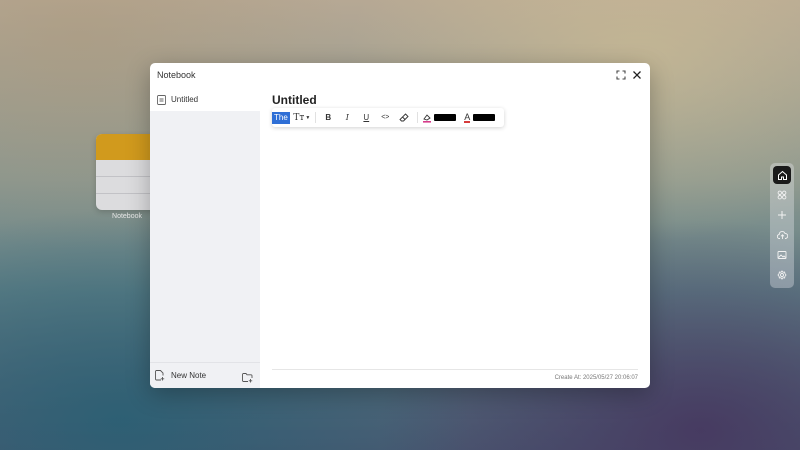 Image resolution: width=800 pixels, height=450 pixels. I want to click on settings-icon, so click(782, 275).